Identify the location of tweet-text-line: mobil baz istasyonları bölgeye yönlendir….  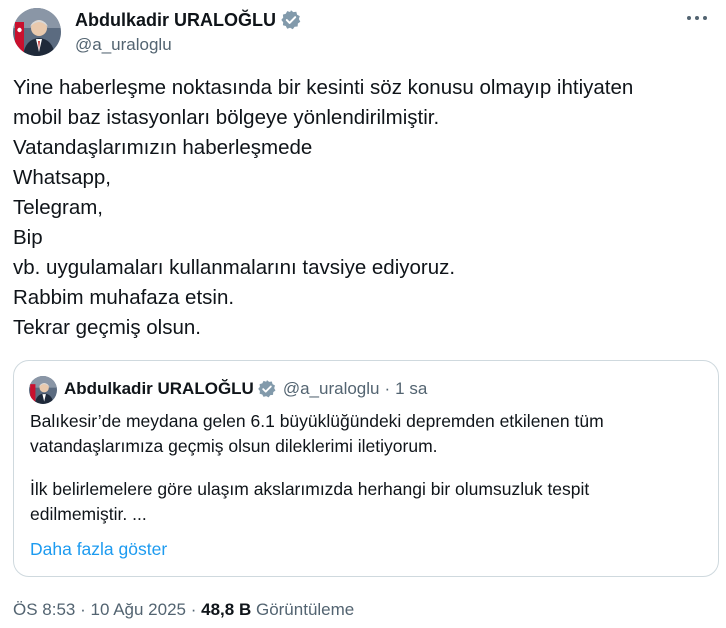
(226, 117).